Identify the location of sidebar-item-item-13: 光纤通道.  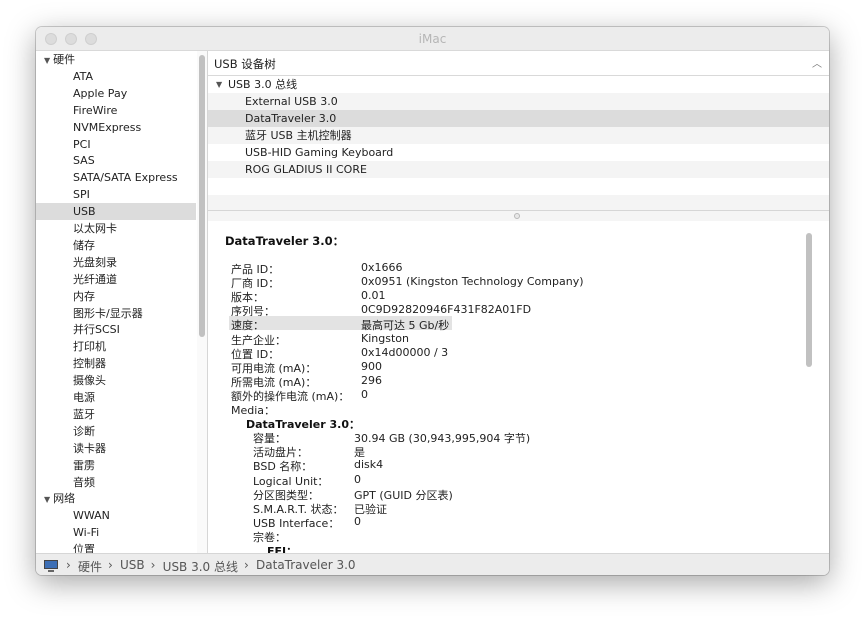
(116, 279).